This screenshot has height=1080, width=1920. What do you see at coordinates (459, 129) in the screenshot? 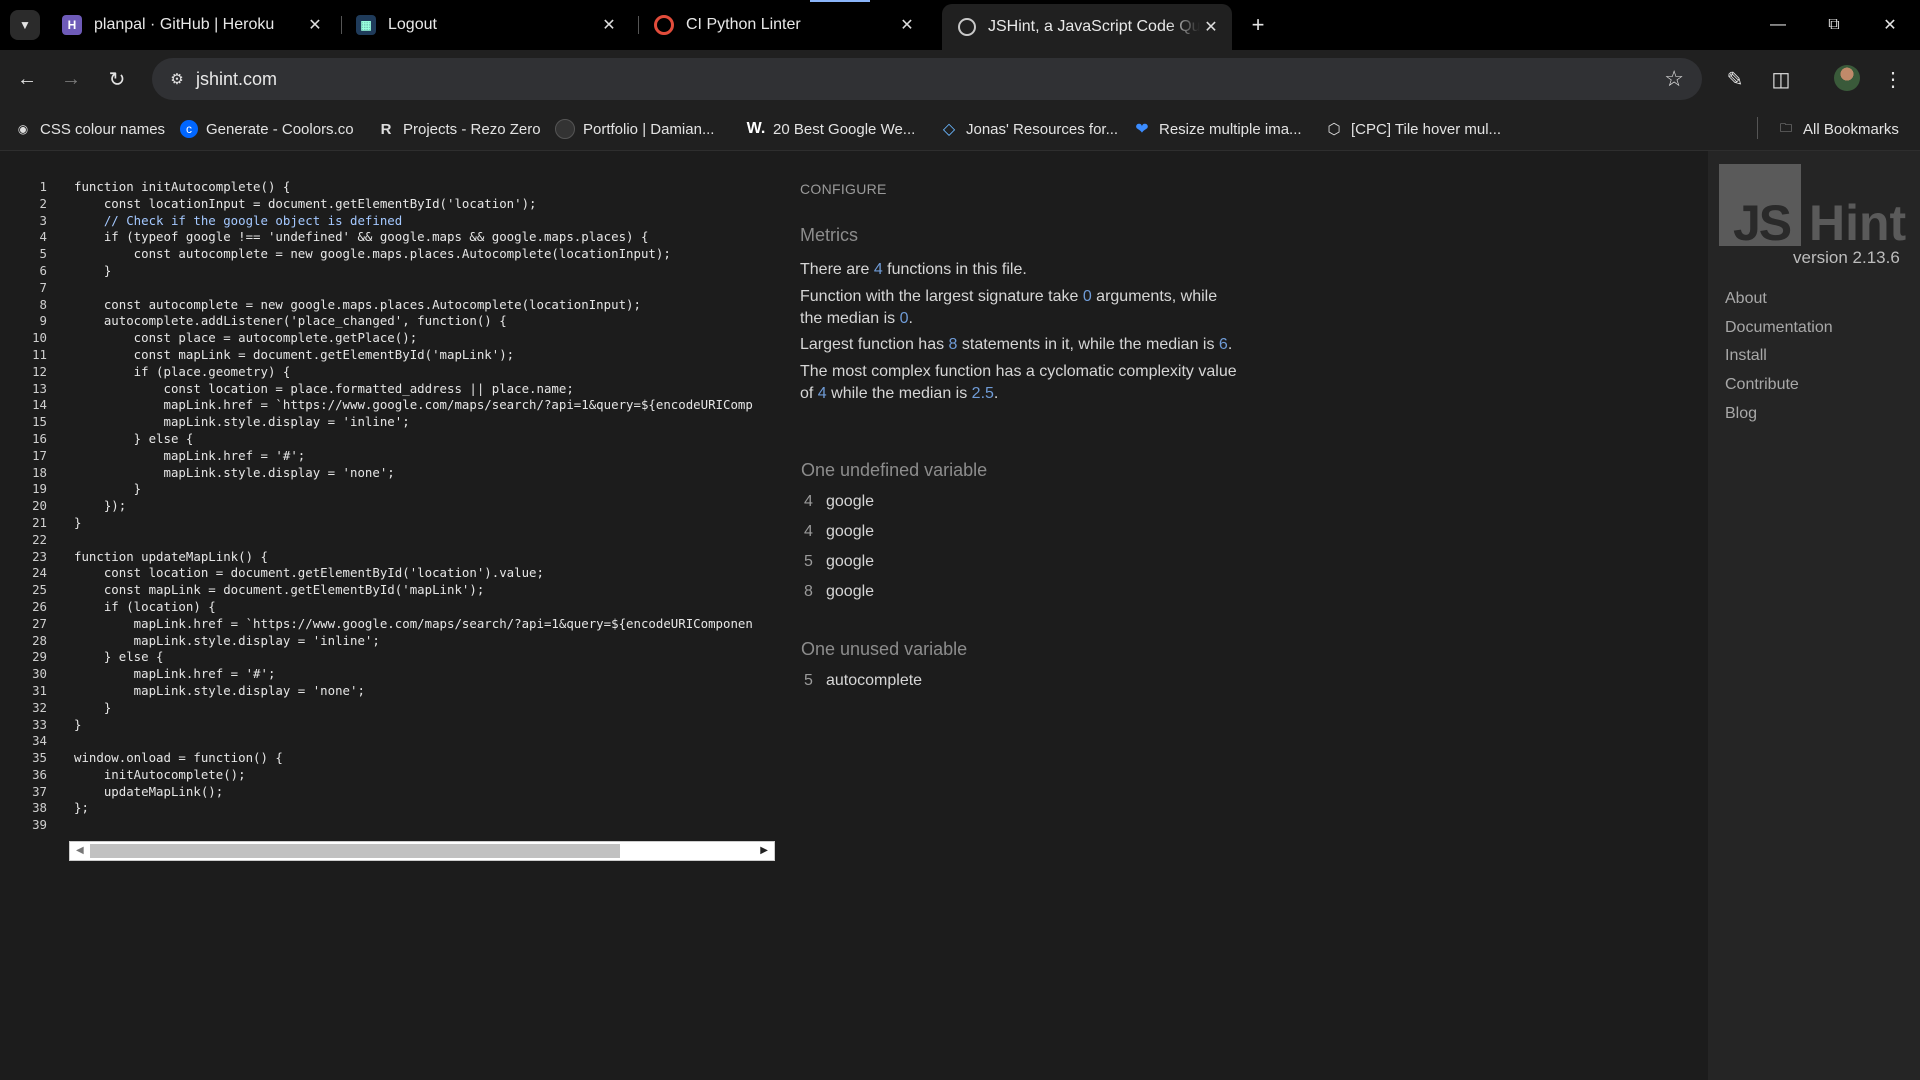
I see `bookmark-rezo-zero: R Projects - Rezo Zero` at bounding box center [459, 129].